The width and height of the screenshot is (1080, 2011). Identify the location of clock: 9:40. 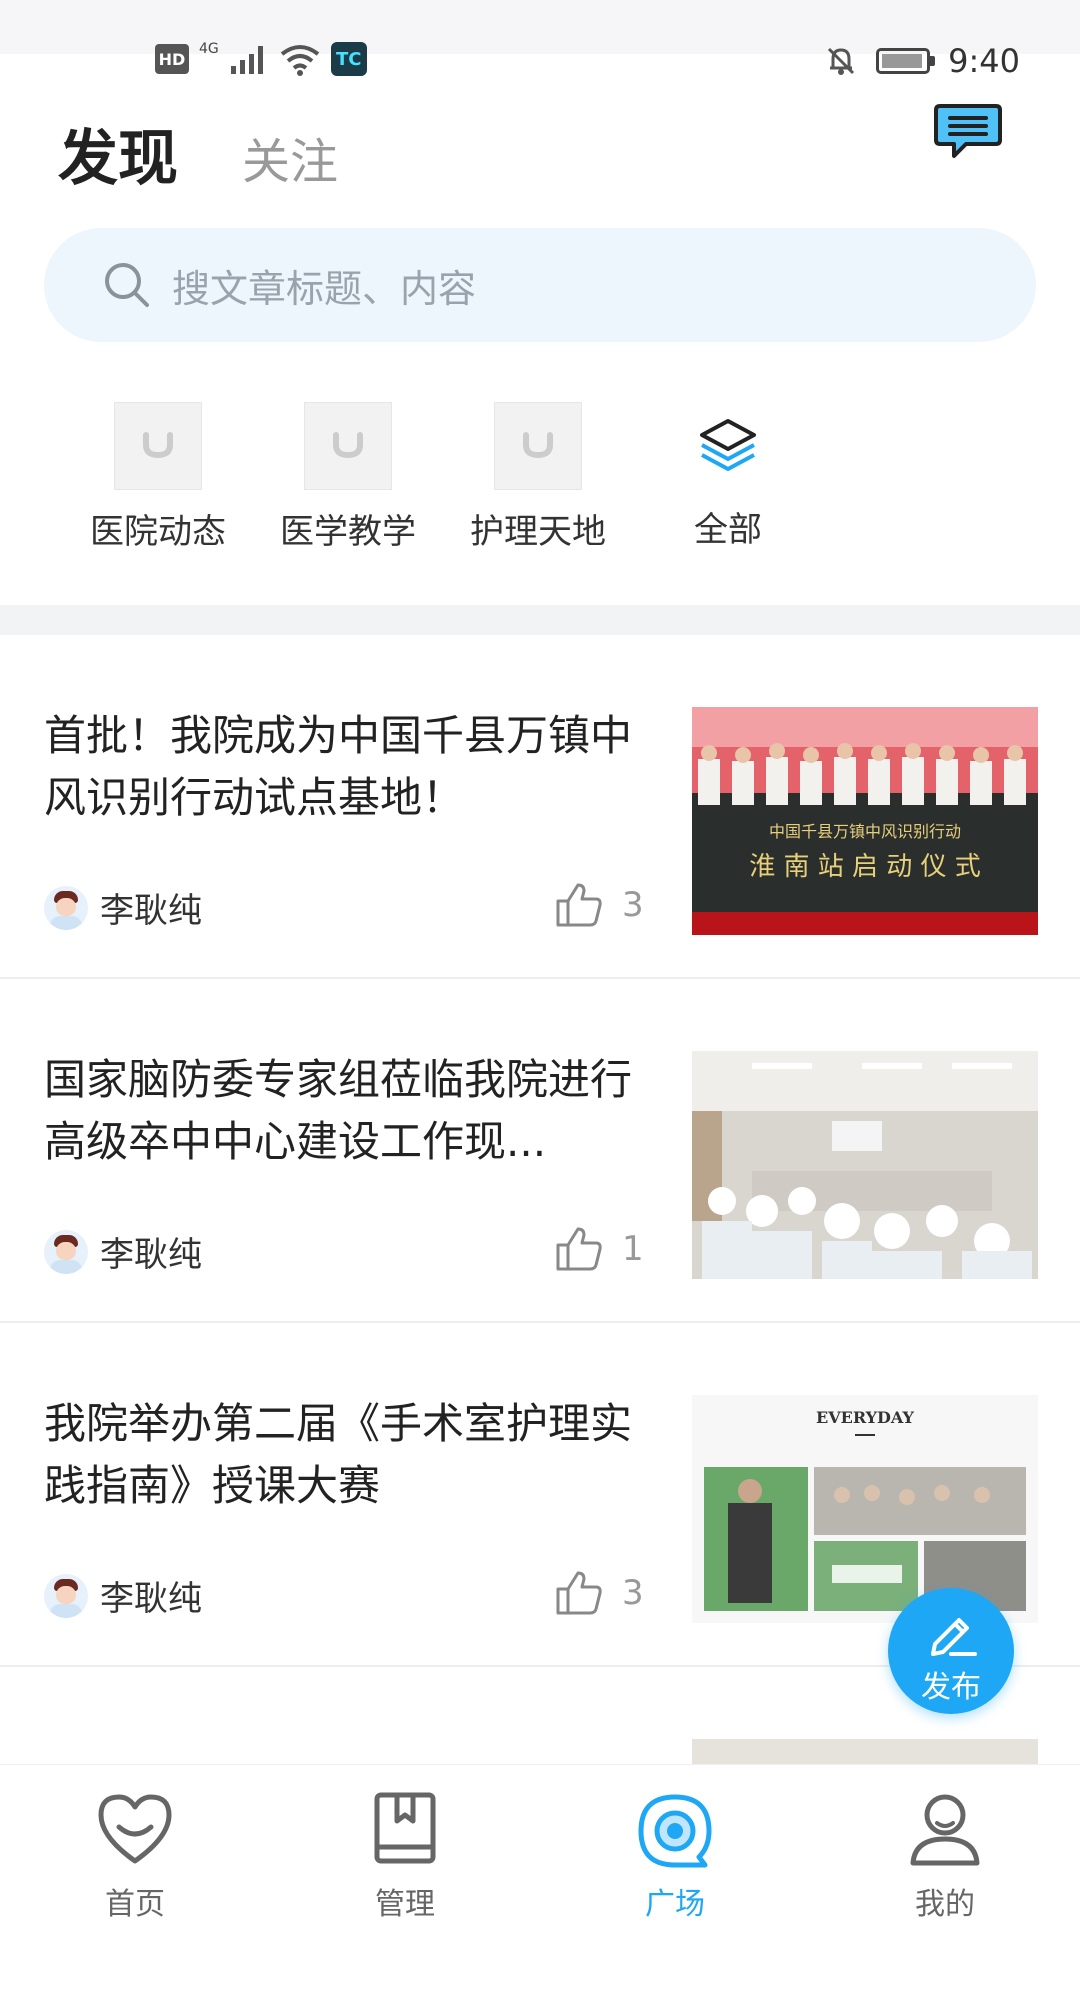
(984, 61).